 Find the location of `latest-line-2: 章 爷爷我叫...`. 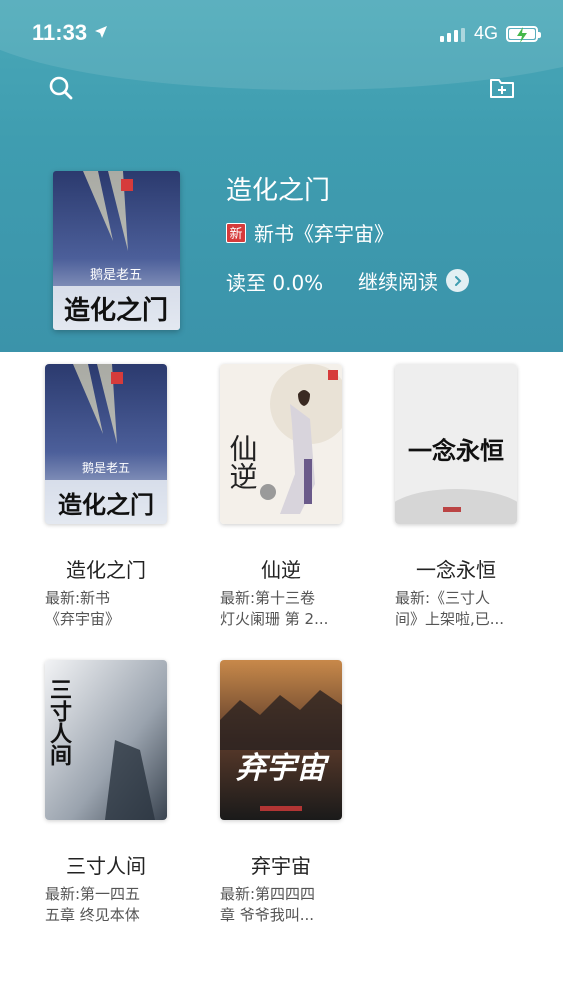

latest-line-2: 章 爷爷我叫... is located at coordinates (267, 915).